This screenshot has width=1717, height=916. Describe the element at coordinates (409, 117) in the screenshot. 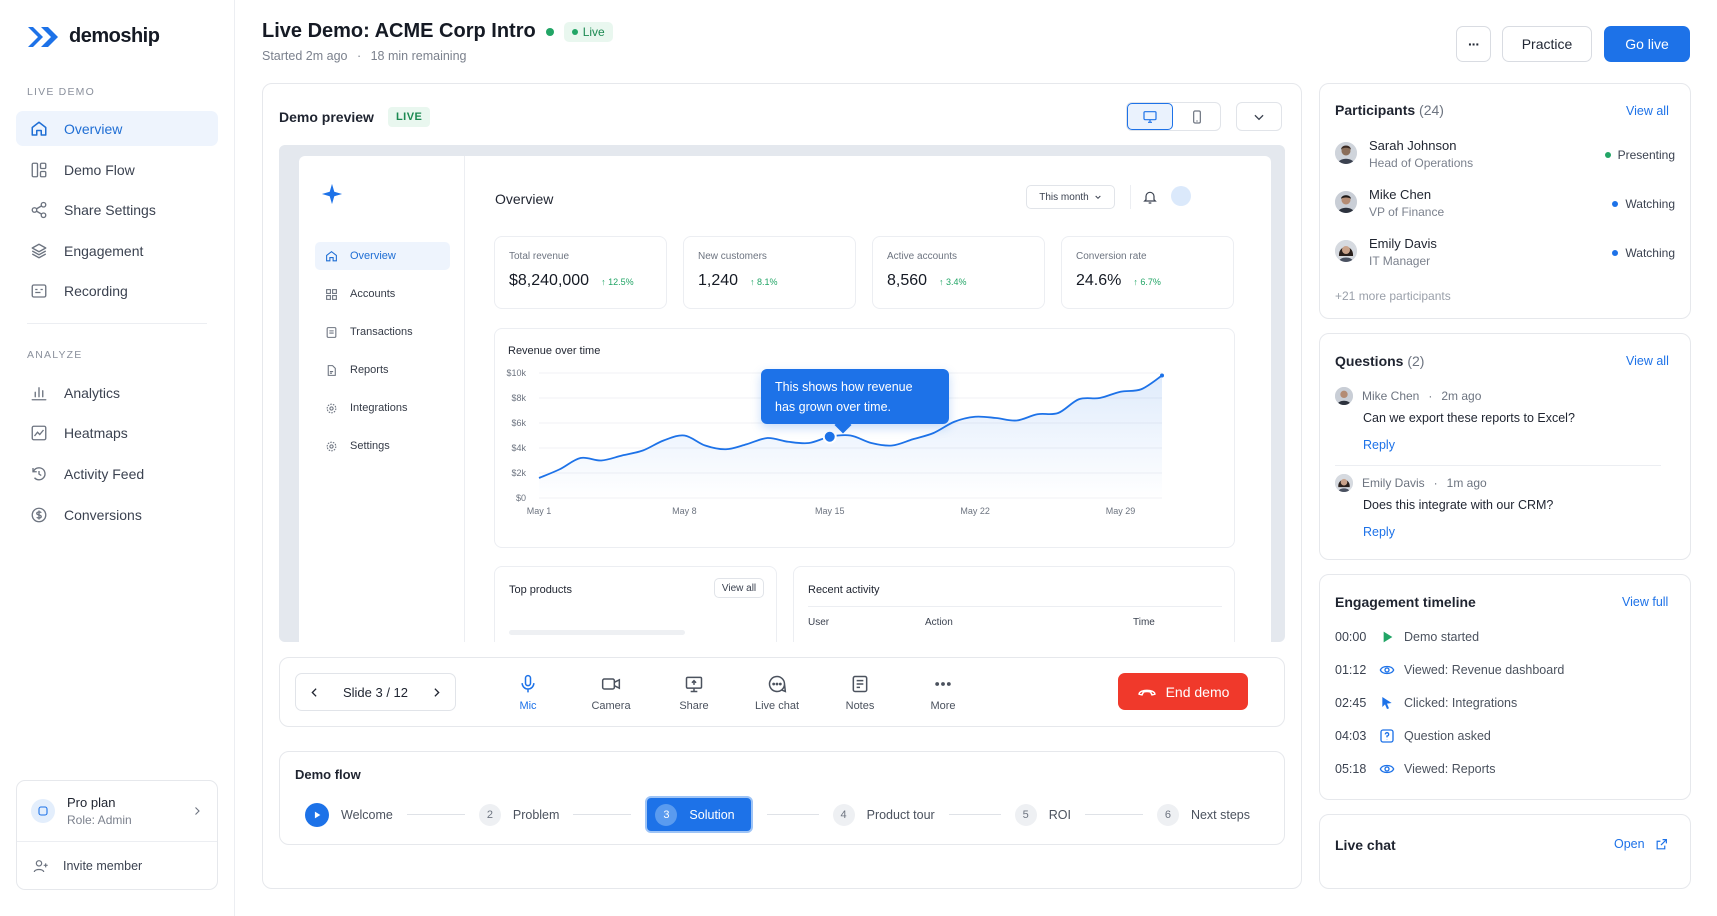

I see `live-badge: LIVE` at that location.